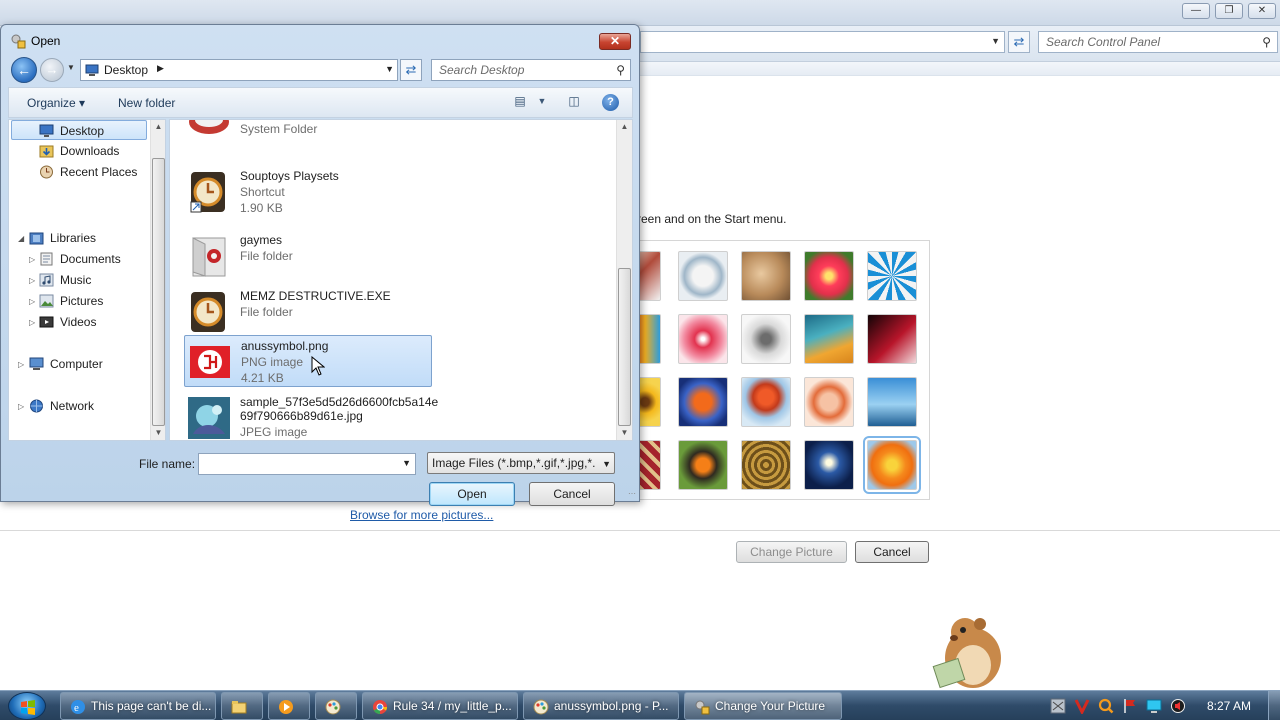 This screenshot has height=720, width=1280. I want to click on nav-item-documents: Documents, so click(99, 259).